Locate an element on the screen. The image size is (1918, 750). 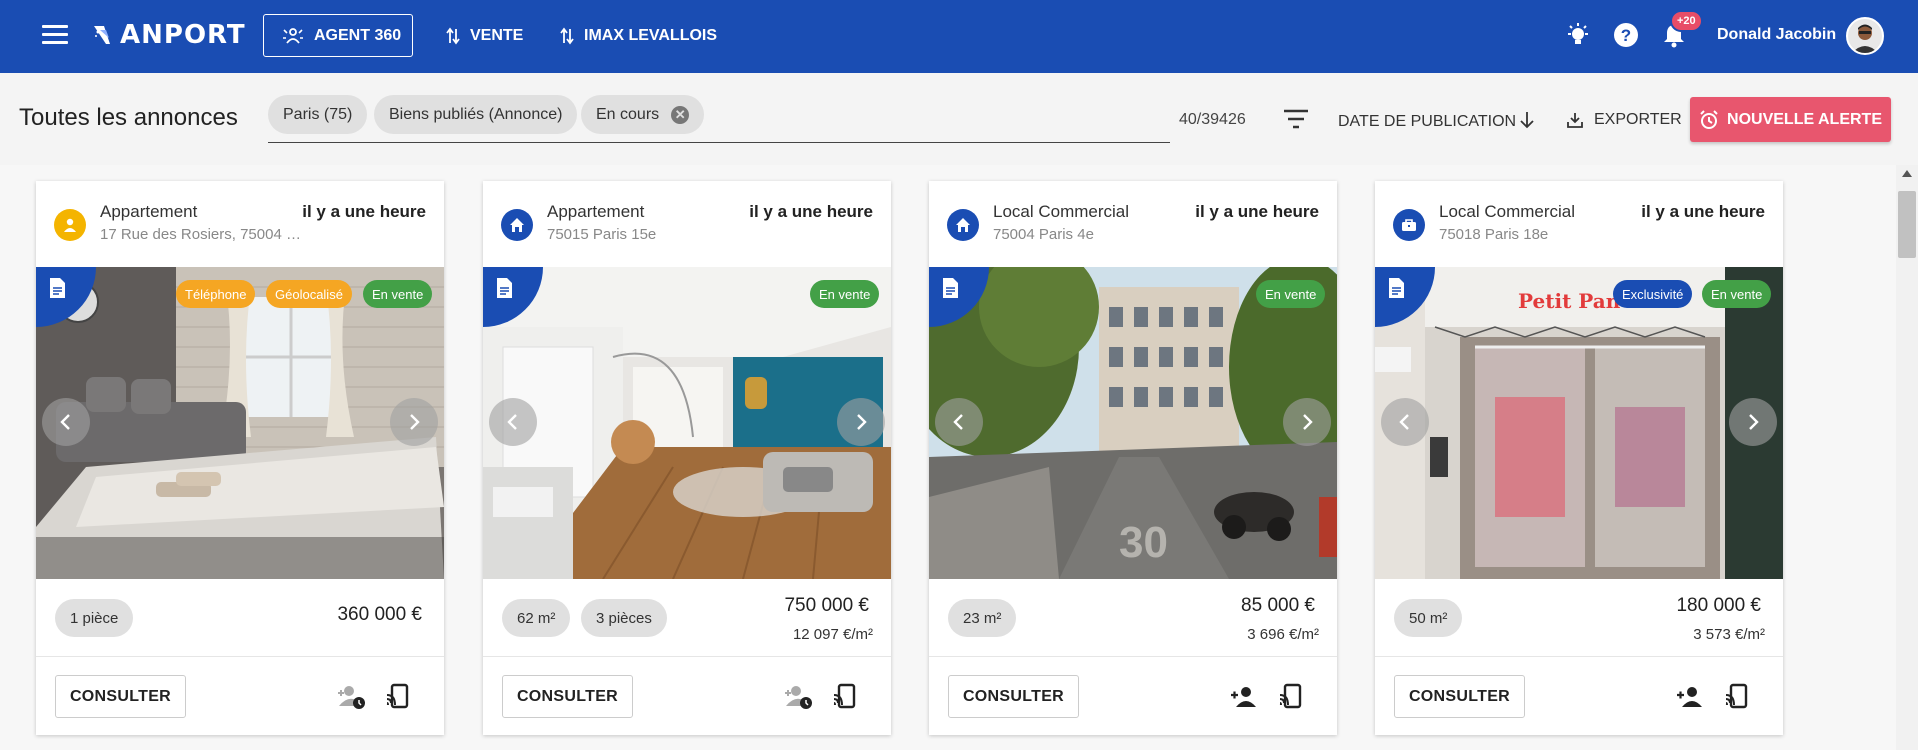
nav-vente: VENTE is located at coordinates (484, 35).